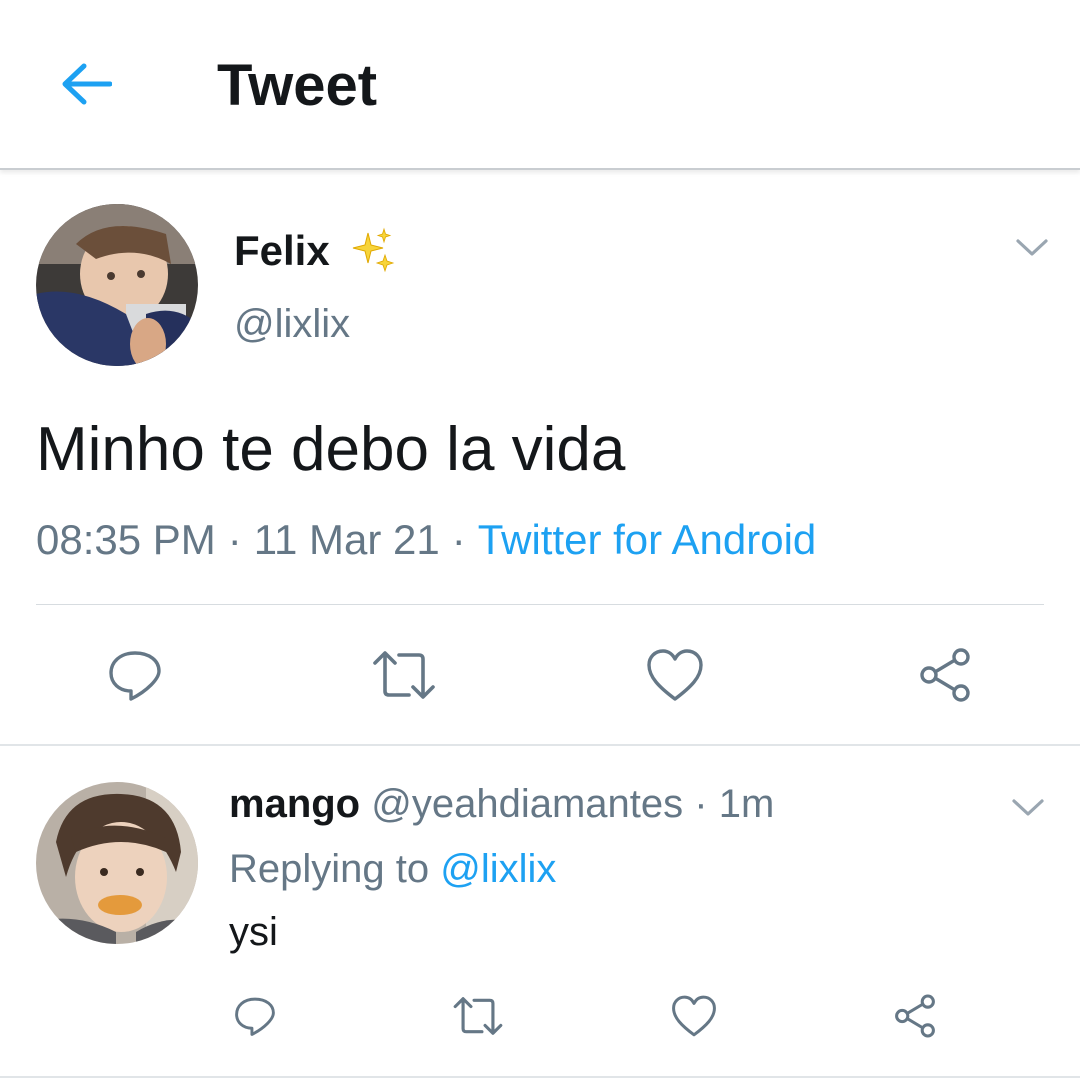  What do you see at coordinates (297, 85) in the screenshot?
I see `page-title: Tweet` at bounding box center [297, 85].